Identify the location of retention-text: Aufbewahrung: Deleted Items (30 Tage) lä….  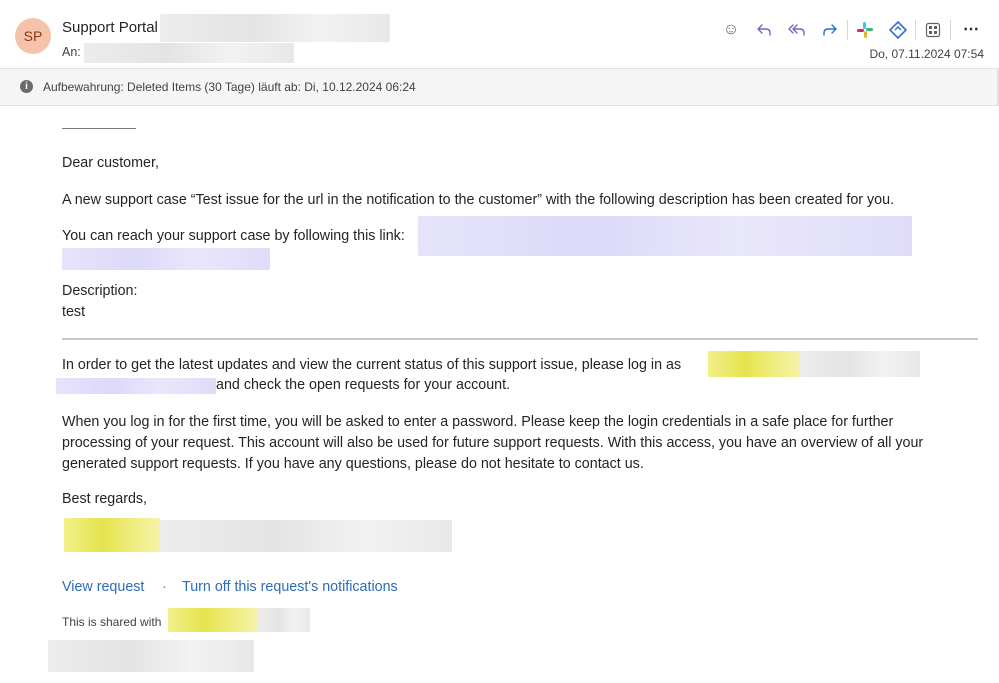
(229, 87).